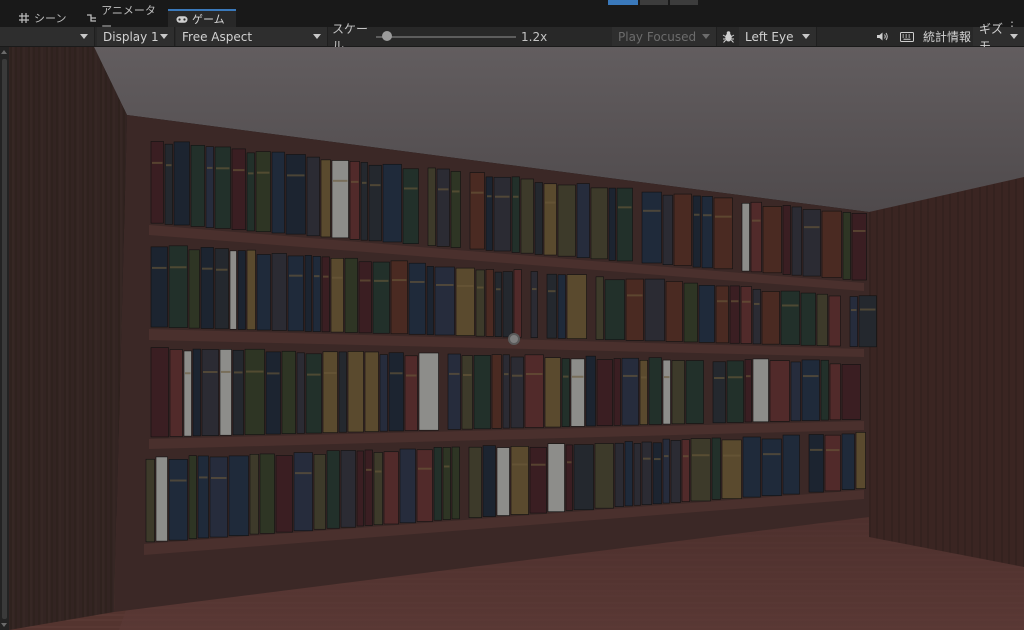 The width and height of the screenshot is (1024, 630). What do you see at coordinates (728, 36) in the screenshot?
I see `bug-icon` at bounding box center [728, 36].